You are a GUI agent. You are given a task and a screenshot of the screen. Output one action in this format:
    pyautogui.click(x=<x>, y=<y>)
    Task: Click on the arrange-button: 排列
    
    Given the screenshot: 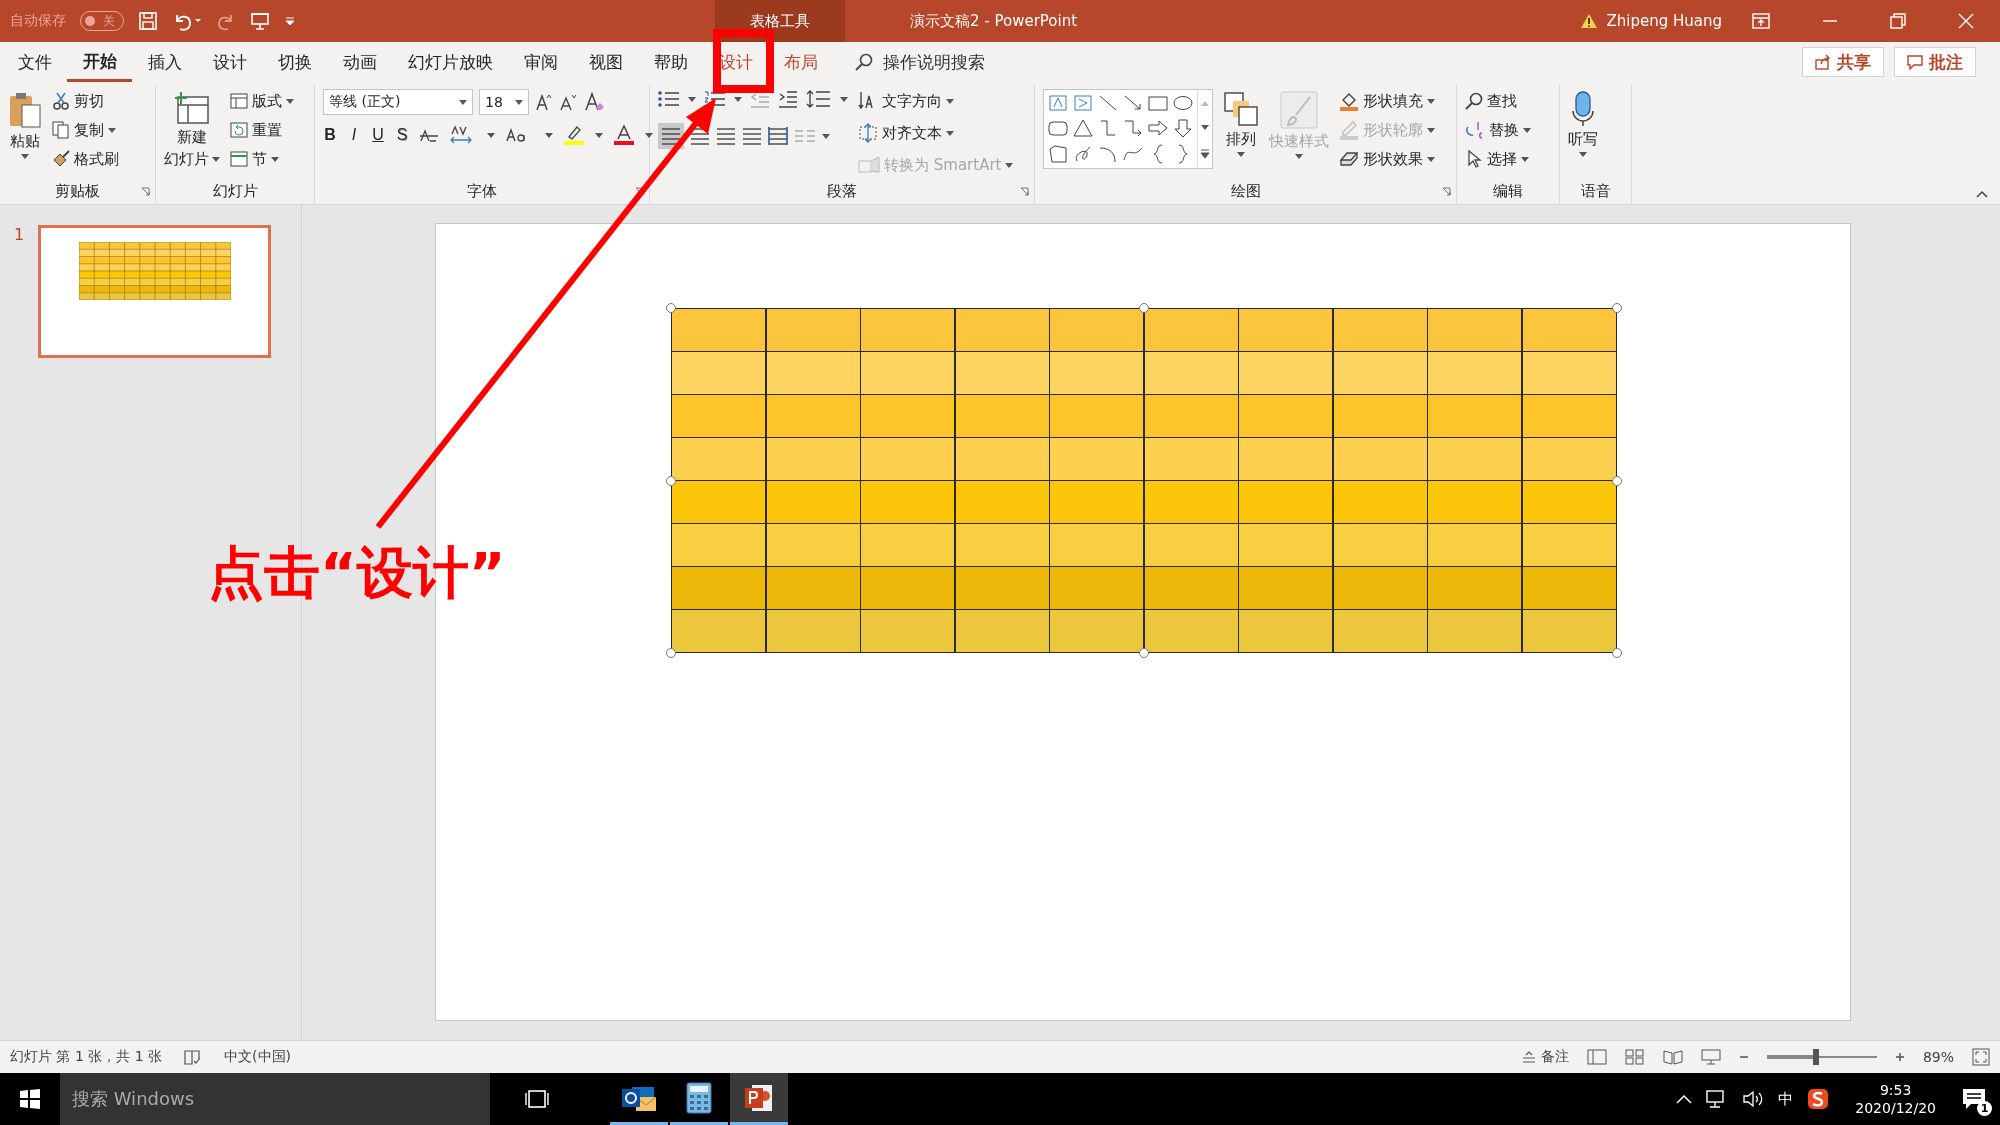 What is the action you would take?
    pyautogui.click(x=1241, y=123)
    